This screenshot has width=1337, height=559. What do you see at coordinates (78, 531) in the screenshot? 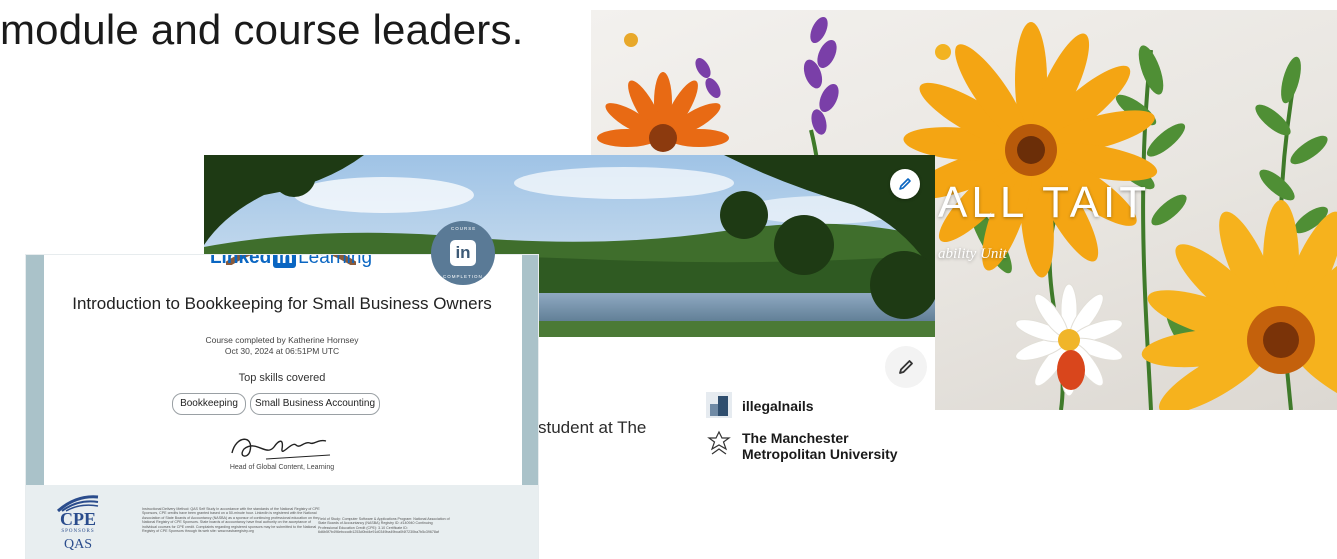
I see `cpe-sub-text: SPONSORS` at bounding box center [78, 531].